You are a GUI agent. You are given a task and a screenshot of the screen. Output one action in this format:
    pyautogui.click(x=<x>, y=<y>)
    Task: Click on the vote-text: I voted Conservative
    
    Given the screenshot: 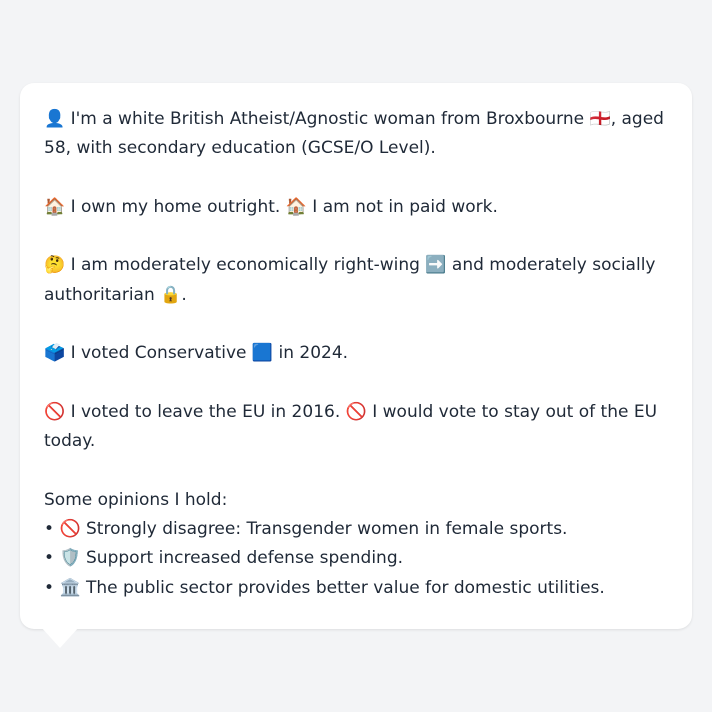 What is the action you would take?
    pyautogui.click(x=158, y=353)
    